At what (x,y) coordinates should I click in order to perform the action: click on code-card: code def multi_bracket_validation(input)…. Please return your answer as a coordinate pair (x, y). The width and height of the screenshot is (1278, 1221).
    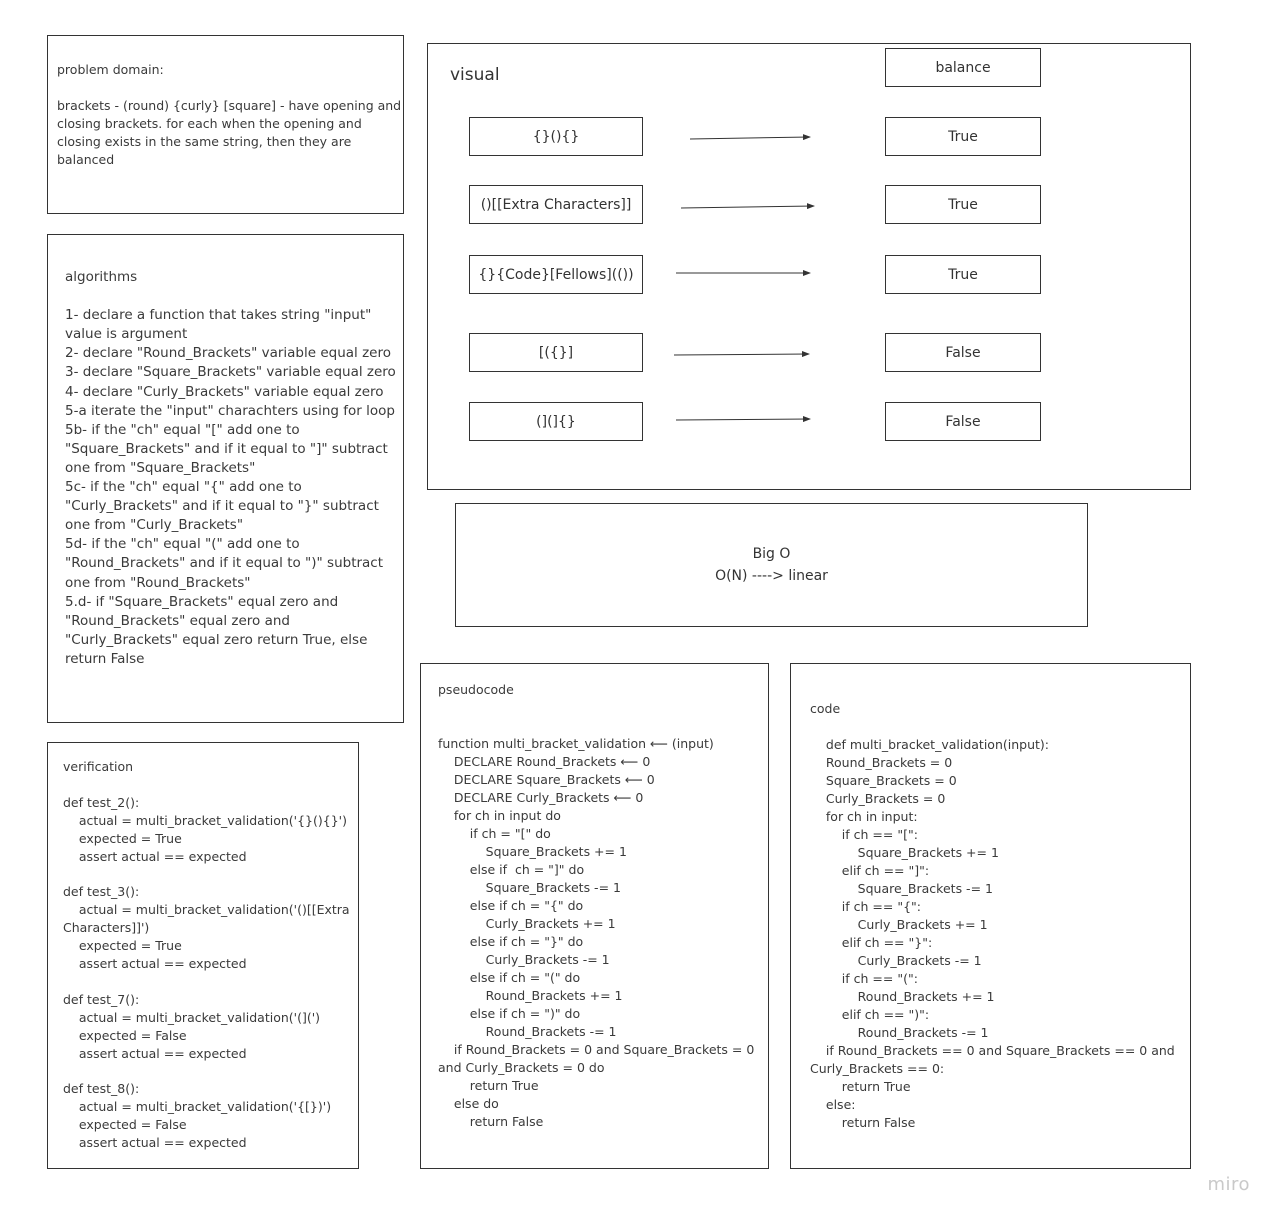
    Looking at the image, I should click on (990, 916).